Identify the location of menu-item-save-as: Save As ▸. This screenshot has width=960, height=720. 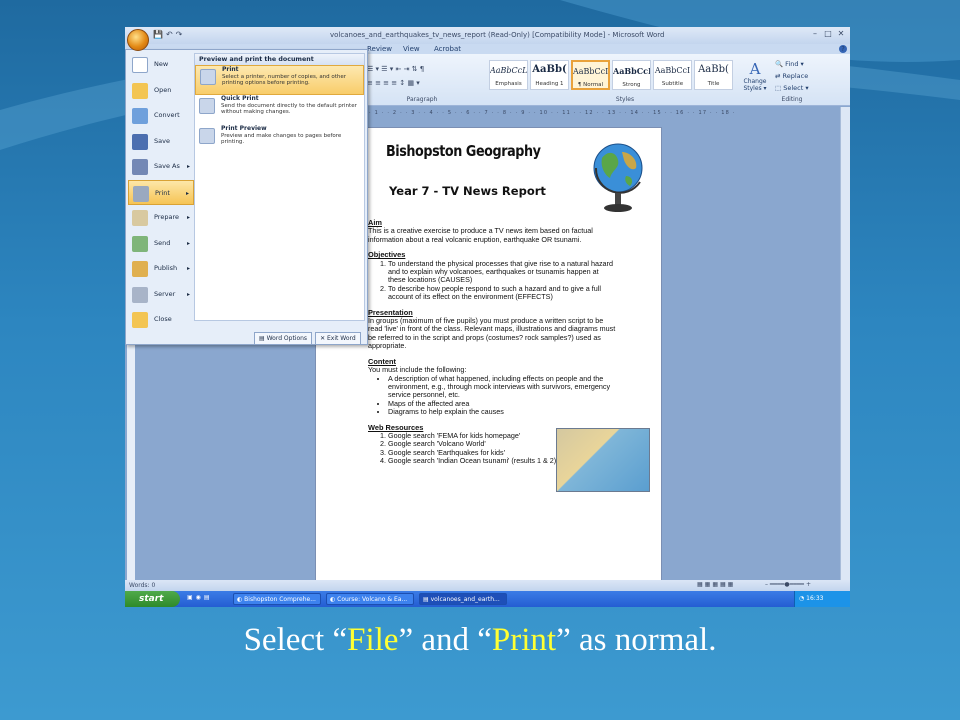
(161, 167).